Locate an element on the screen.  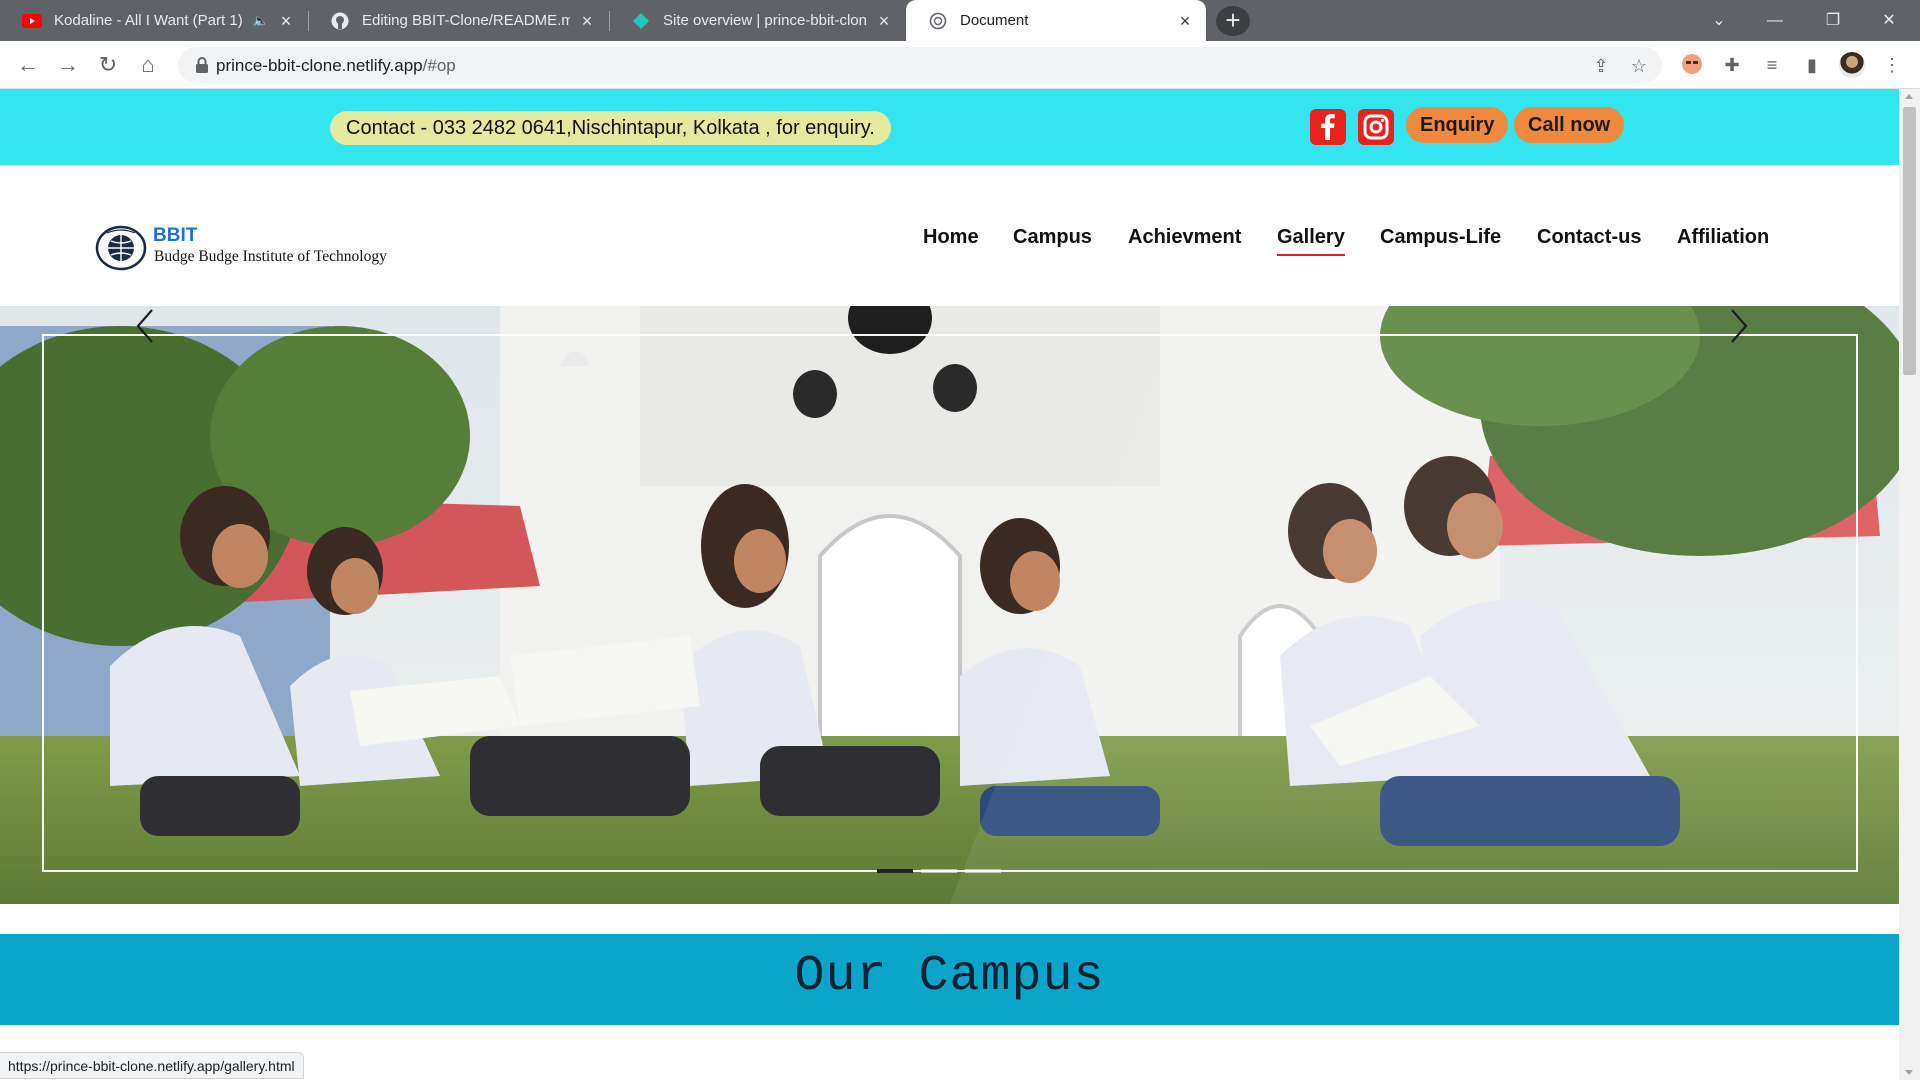
puzzle-extensions-icon: ✚ is located at coordinates (1732, 65).